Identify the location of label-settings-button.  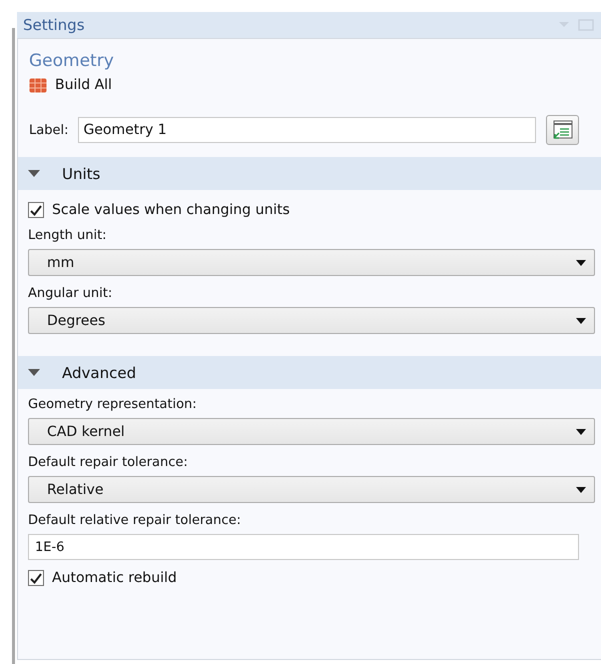
(562, 130).